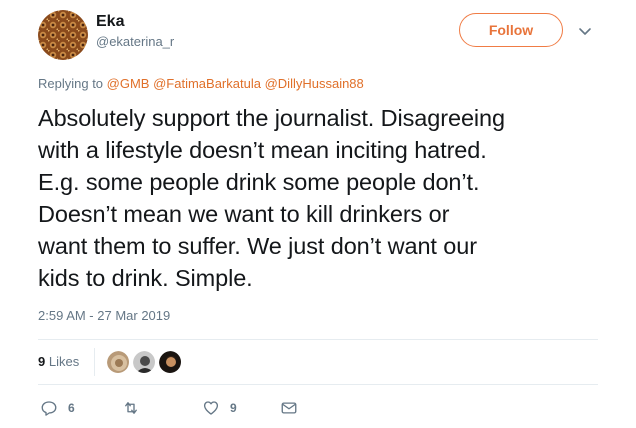 The height and width of the screenshot is (428, 636). I want to click on tweet-text-line: kids to drink. Simple., so click(145, 278).